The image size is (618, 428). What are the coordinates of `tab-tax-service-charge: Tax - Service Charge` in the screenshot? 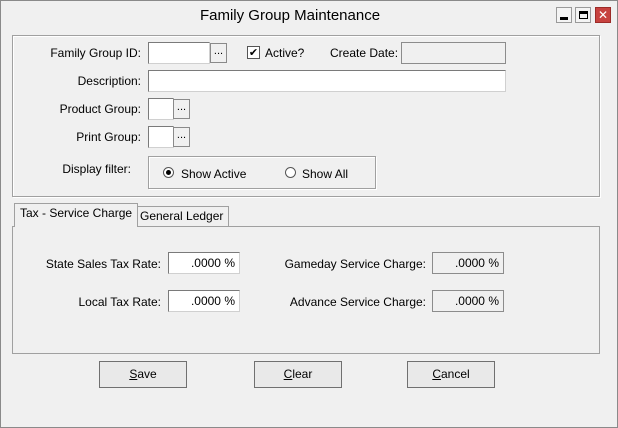 It's located at (76, 215).